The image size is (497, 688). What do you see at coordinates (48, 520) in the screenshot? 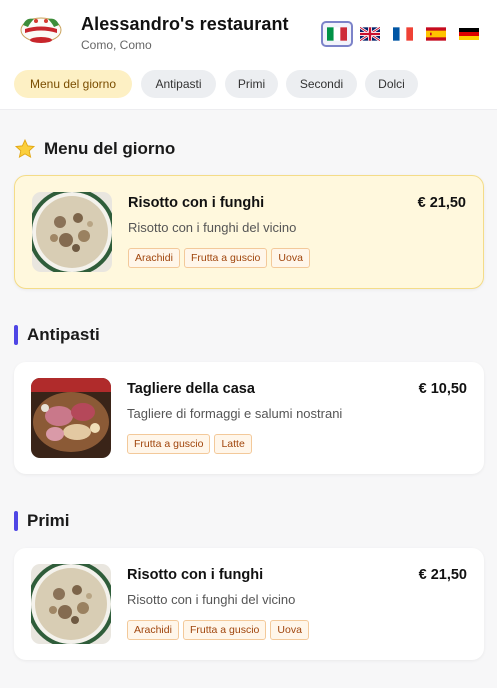
I see `section-title: Primi` at bounding box center [48, 520].